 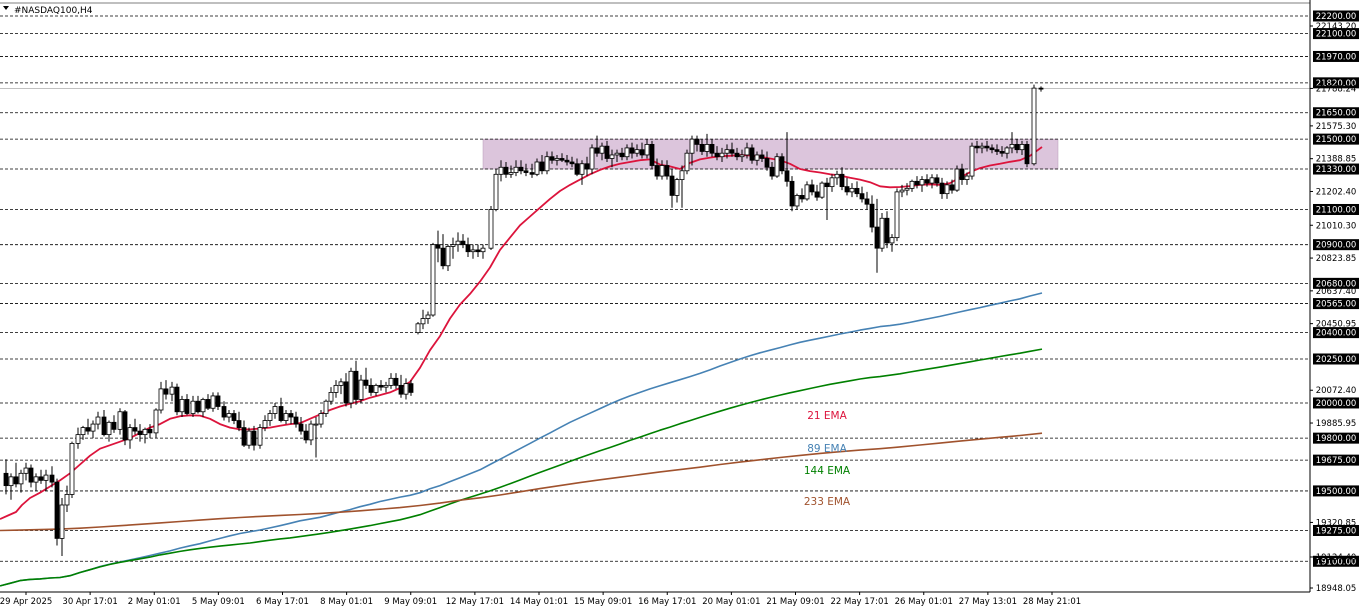 I want to click on time-tick-label: 29 Apr 2025, so click(x=26, y=602).